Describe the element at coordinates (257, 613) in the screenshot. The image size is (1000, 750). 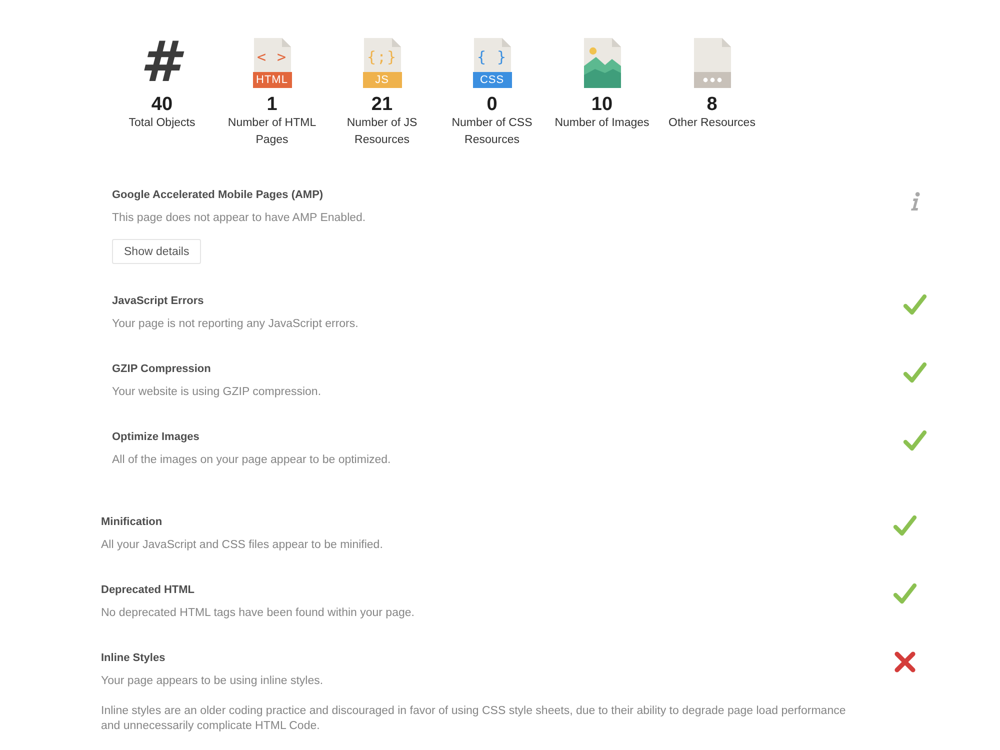
I see `check-description: No deprecated HTML tags have been found within your page.` at that location.